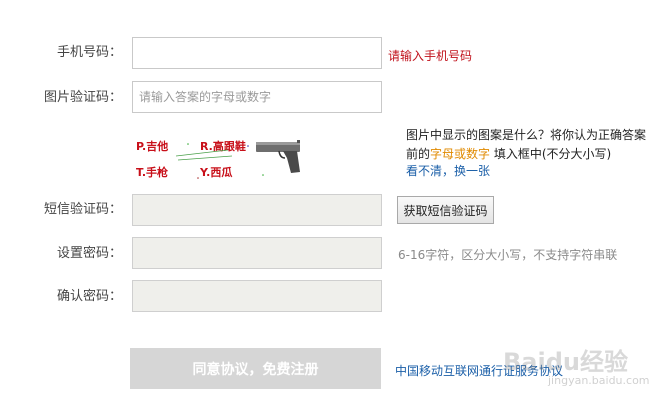  What do you see at coordinates (445, 210) in the screenshot?
I see `get-sms-code-button: 获取短信验证码` at bounding box center [445, 210].